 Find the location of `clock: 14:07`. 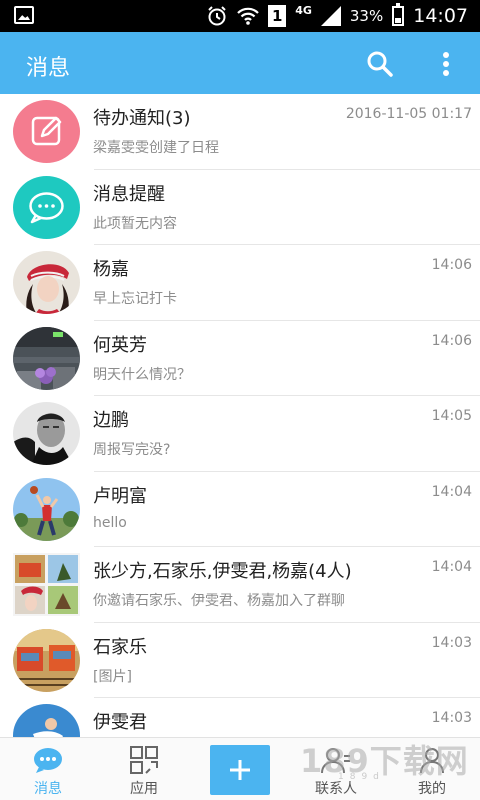

clock: 14:07 is located at coordinates (440, 16).